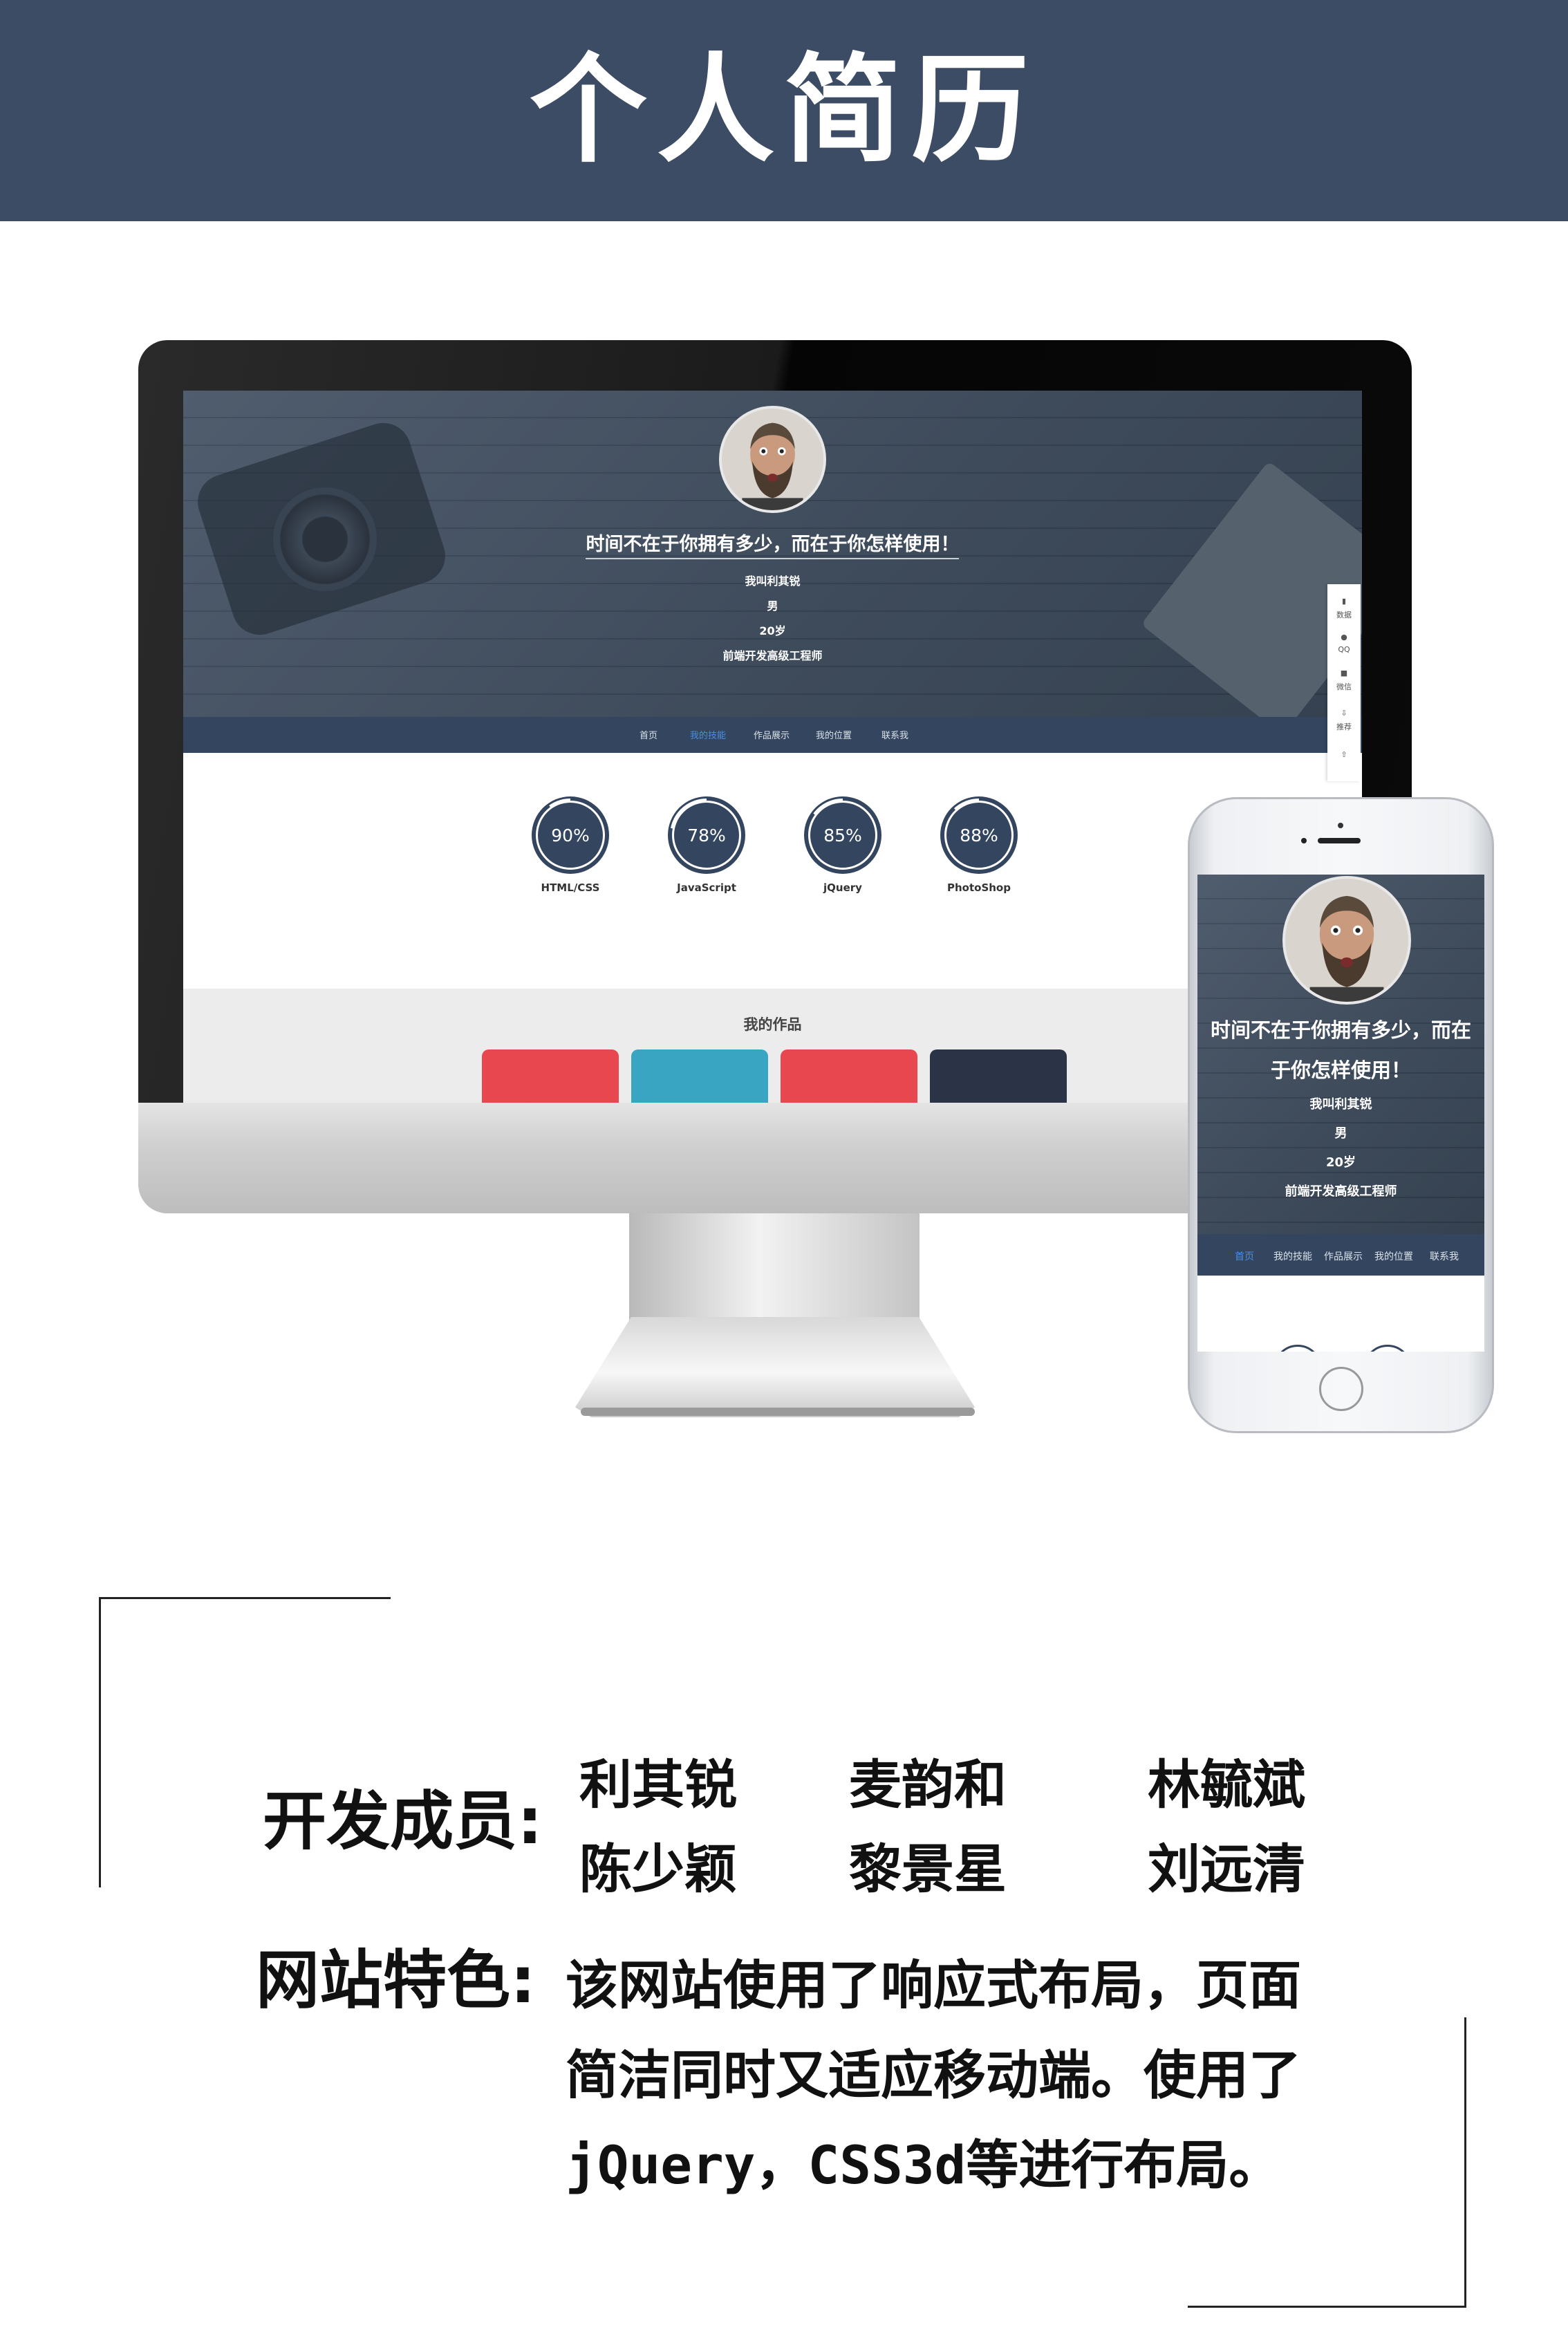 The width and height of the screenshot is (1568, 2352). What do you see at coordinates (772, 558) in the screenshot?
I see `quote-underline` at bounding box center [772, 558].